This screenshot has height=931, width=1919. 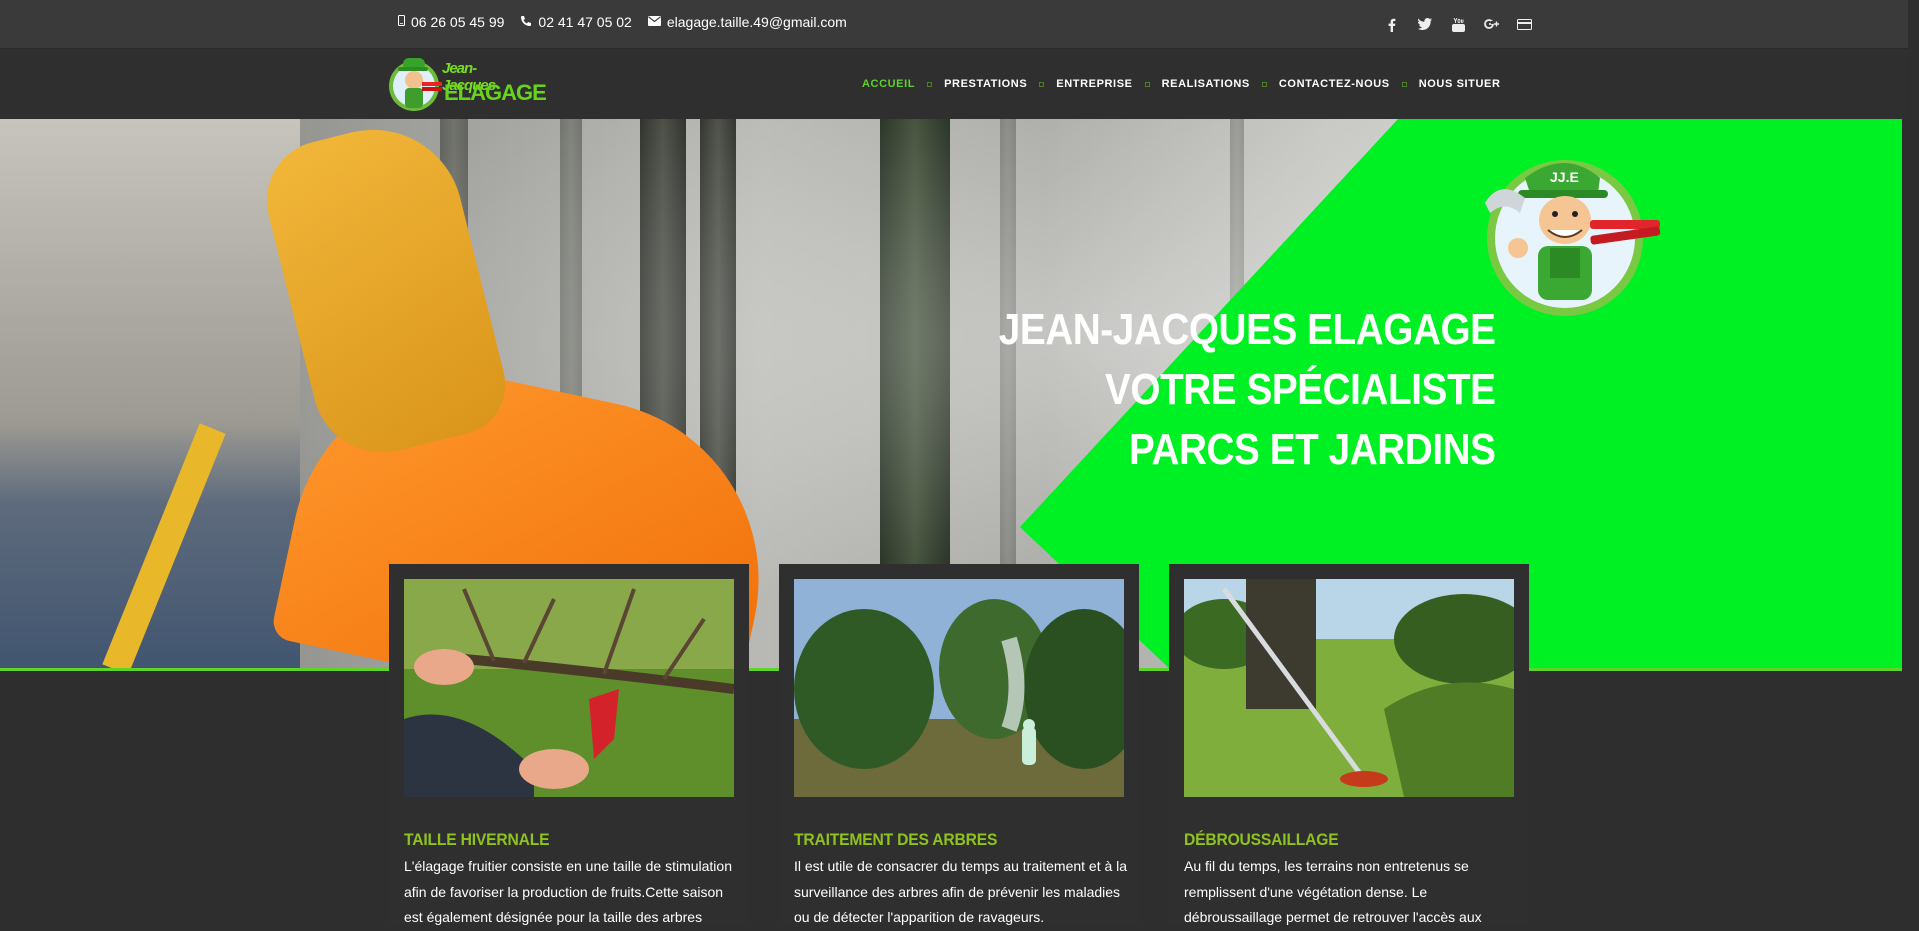 What do you see at coordinates (1334, 84) in the screenshot?
I see `nav-item-contactez-nous: CONTACTEZ-NOUS` at bounding box center [1334, 84].